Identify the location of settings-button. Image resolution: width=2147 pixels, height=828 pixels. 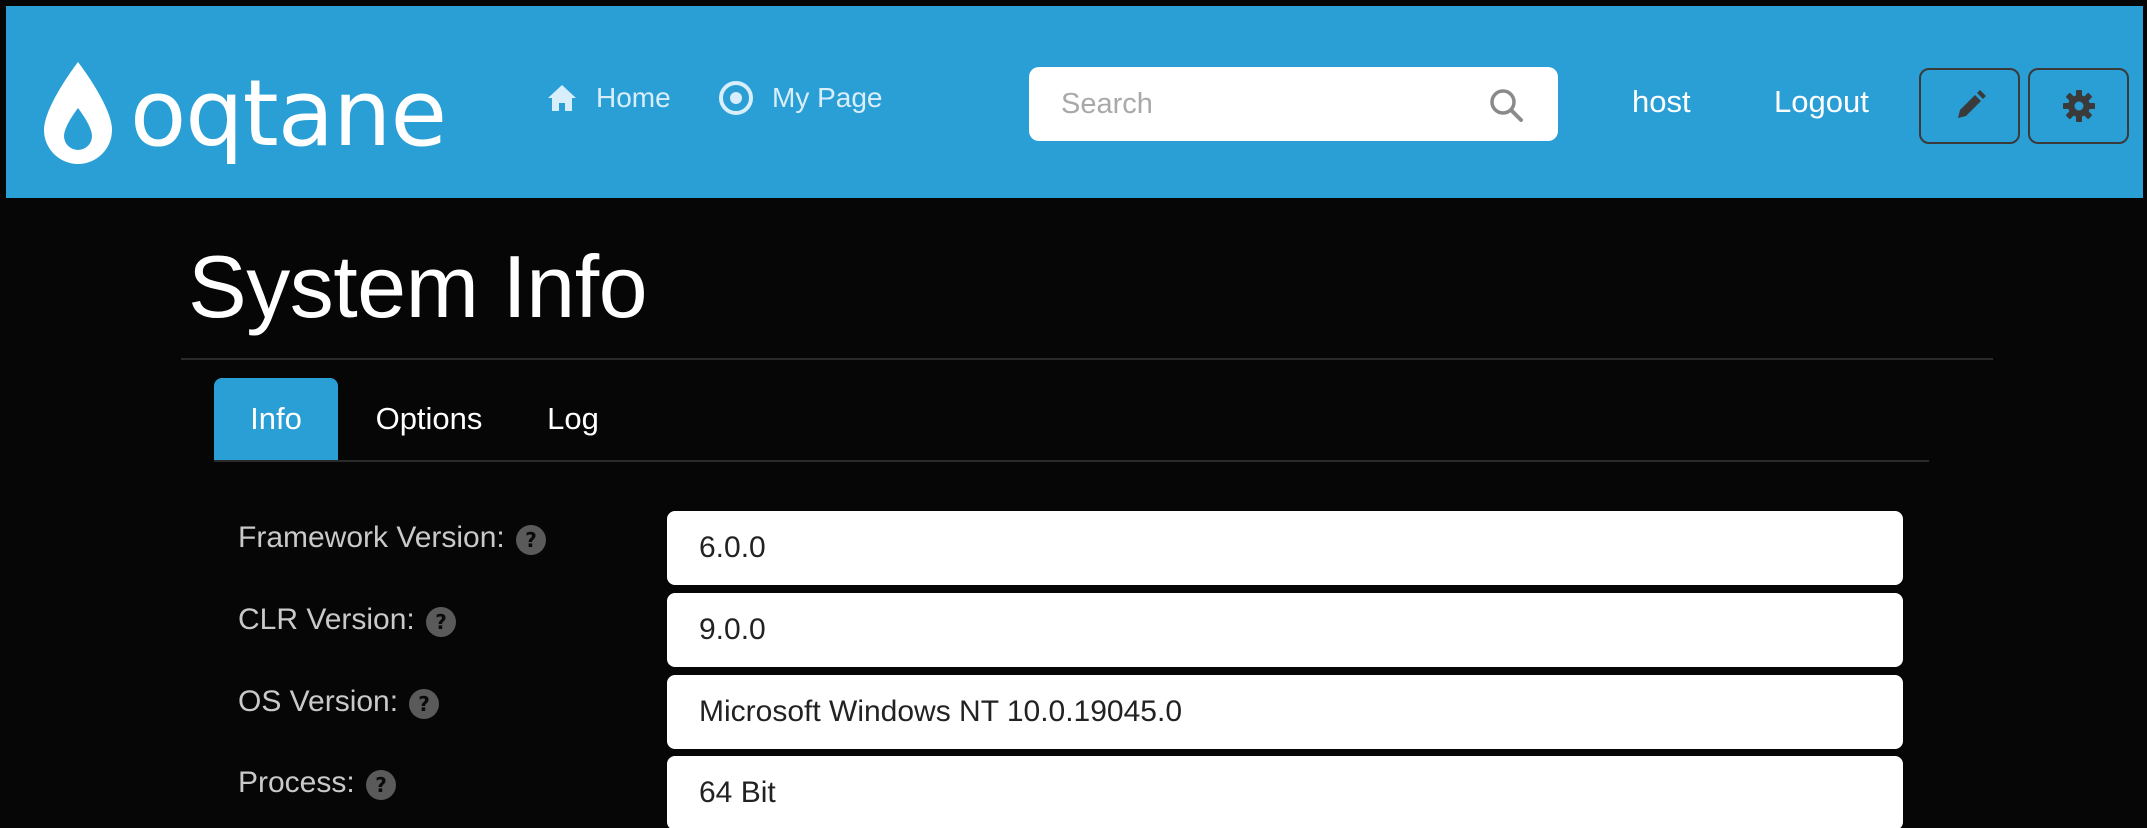
(2078, 106).